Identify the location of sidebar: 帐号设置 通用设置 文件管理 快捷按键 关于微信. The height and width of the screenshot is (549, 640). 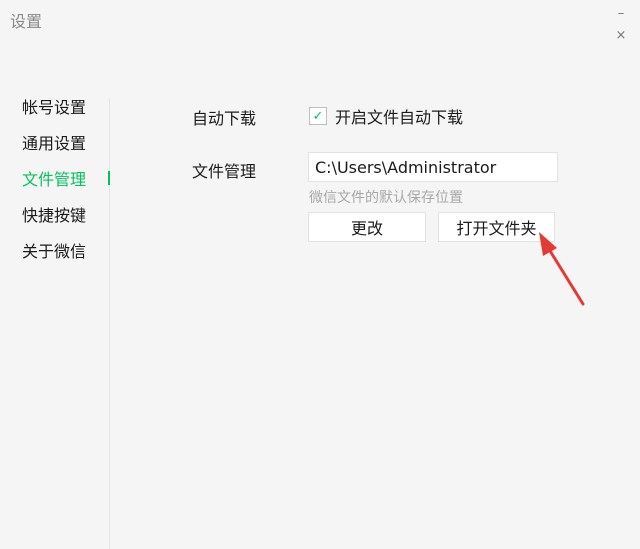
(55, 180).